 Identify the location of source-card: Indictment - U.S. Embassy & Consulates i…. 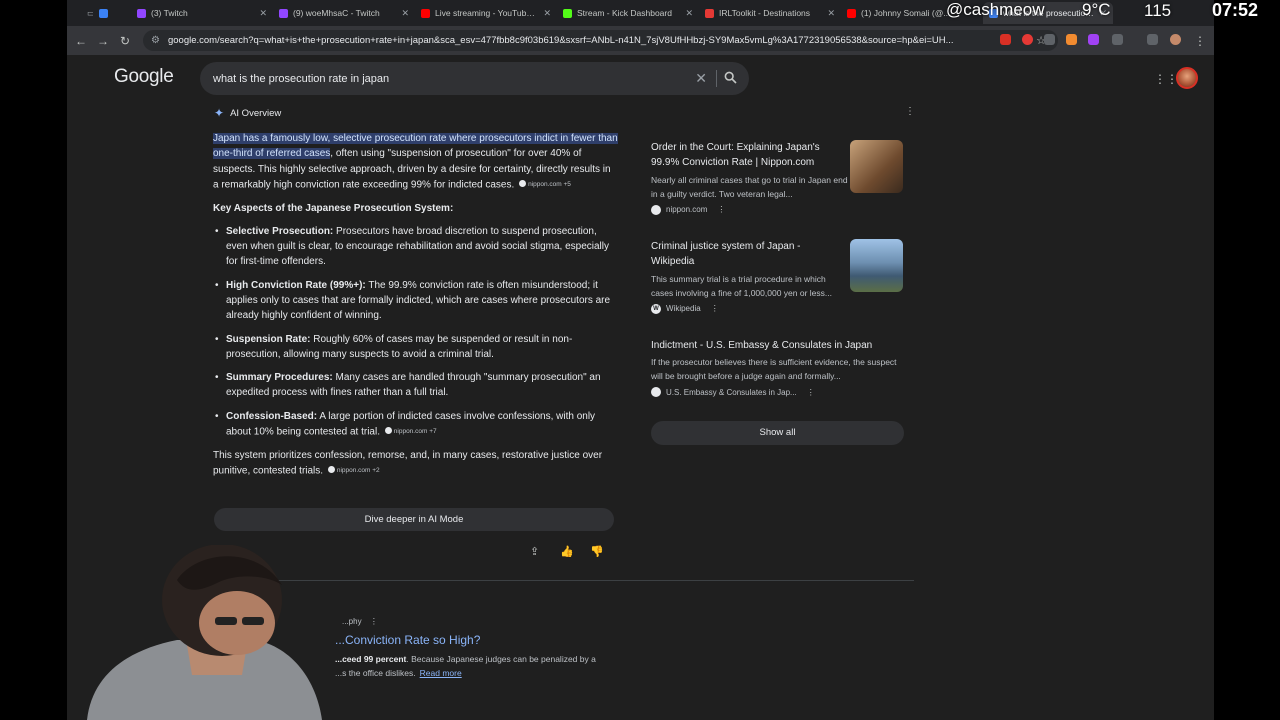
(778, 368).